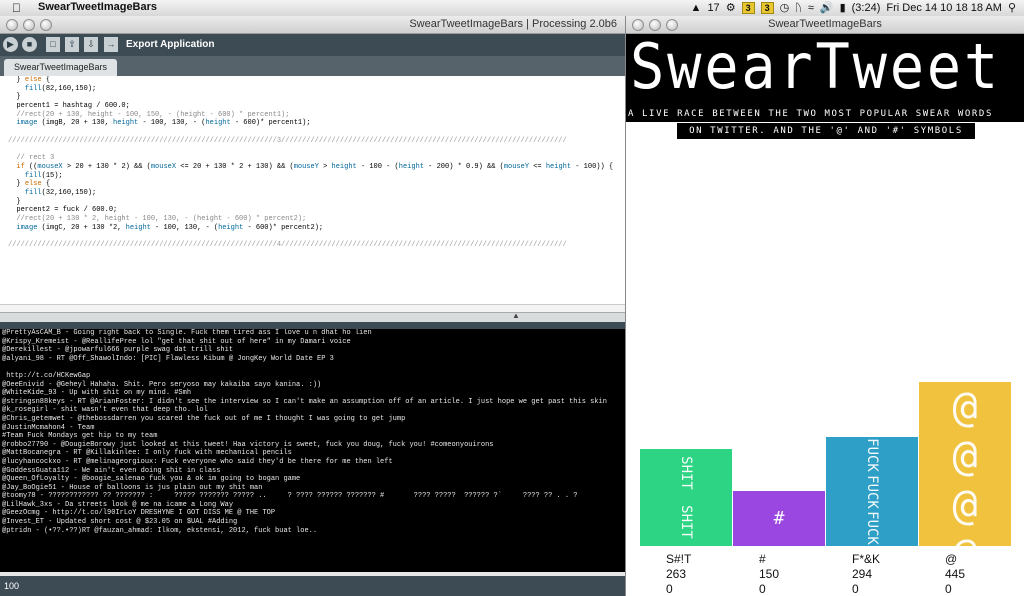 The height and width of the screenshot is (596, 1024). Describe the element at coordinates (29, 25) in the screenshot. I see `minimize-window-button` at that location.